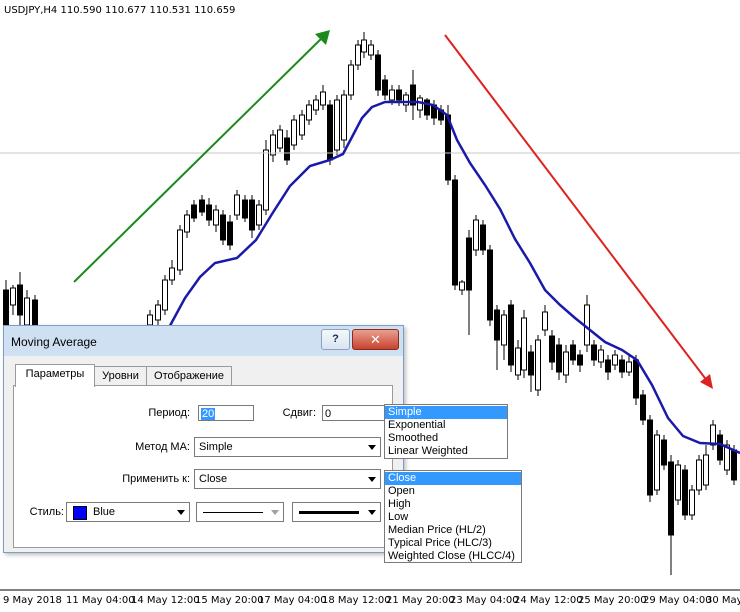 Image resolution: width=740 pixels, height=612 pixels. Describe the element at coordinates (375, 339) in the screenshot. I see `close-button: ✕` at that location.